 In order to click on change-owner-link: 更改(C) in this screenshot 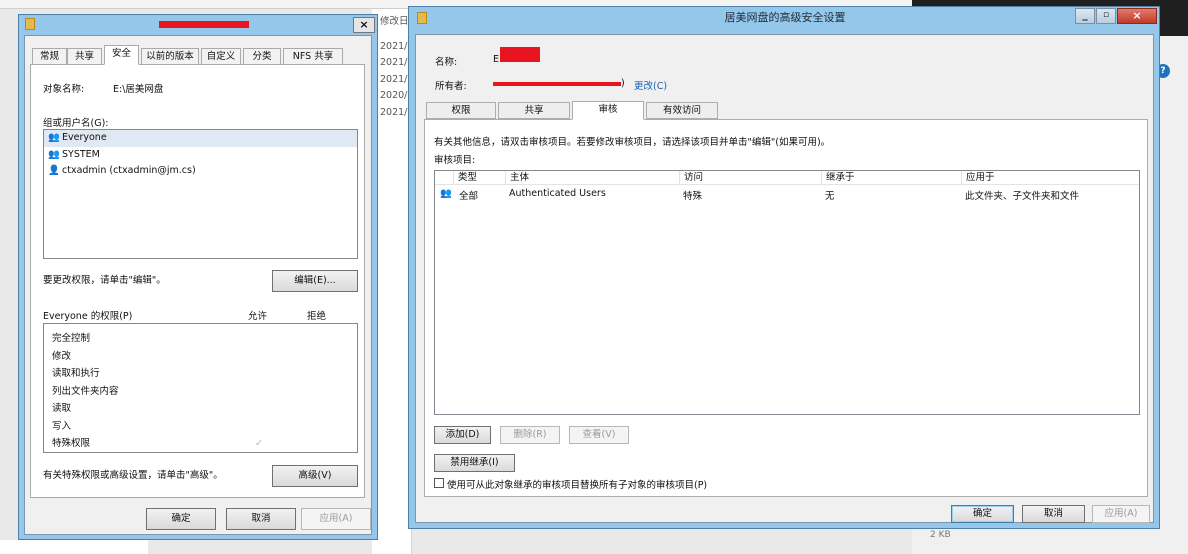, I will do `click(650, 85)`.